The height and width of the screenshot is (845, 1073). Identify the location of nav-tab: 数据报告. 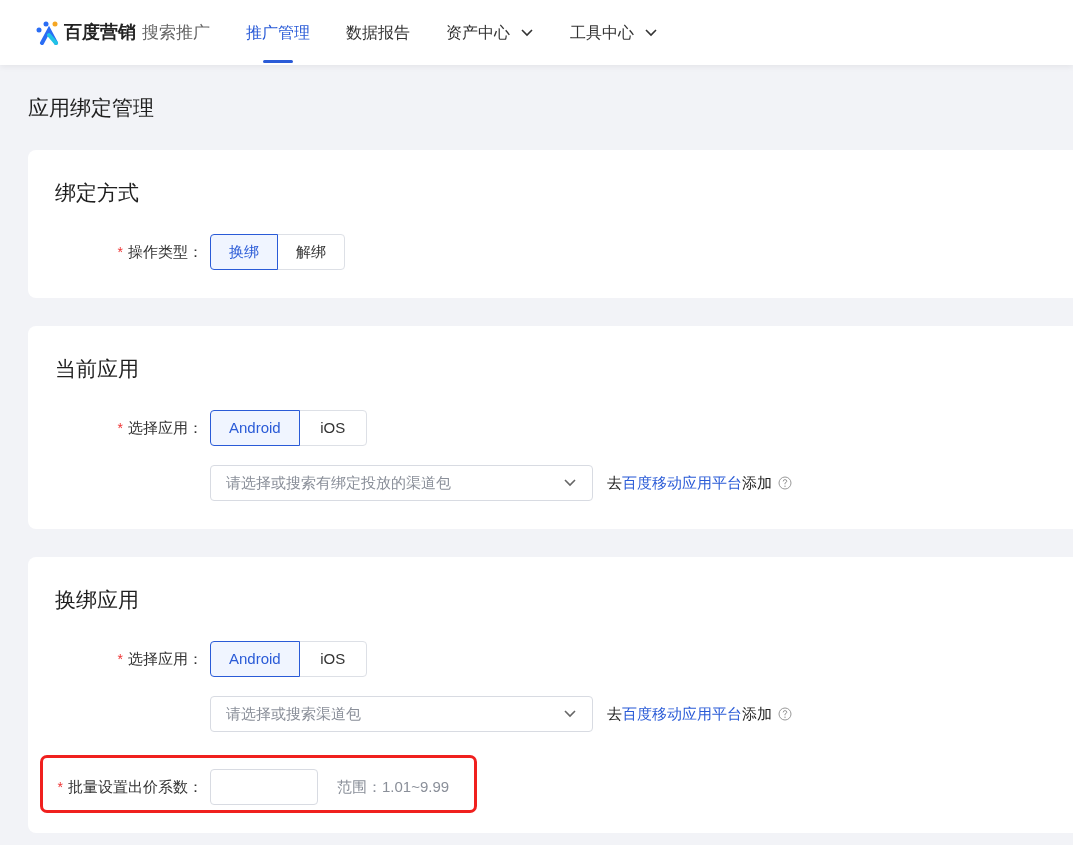
(378, 32).